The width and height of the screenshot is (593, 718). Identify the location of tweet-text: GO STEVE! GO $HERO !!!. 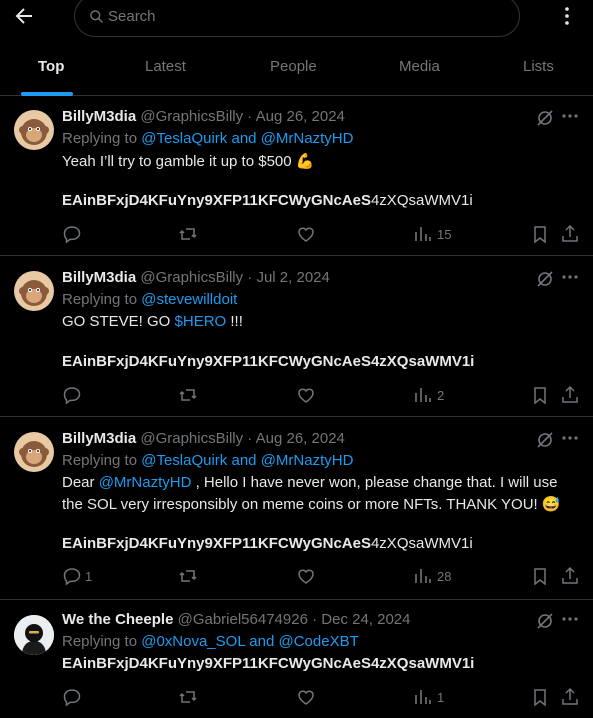
(152, 321).